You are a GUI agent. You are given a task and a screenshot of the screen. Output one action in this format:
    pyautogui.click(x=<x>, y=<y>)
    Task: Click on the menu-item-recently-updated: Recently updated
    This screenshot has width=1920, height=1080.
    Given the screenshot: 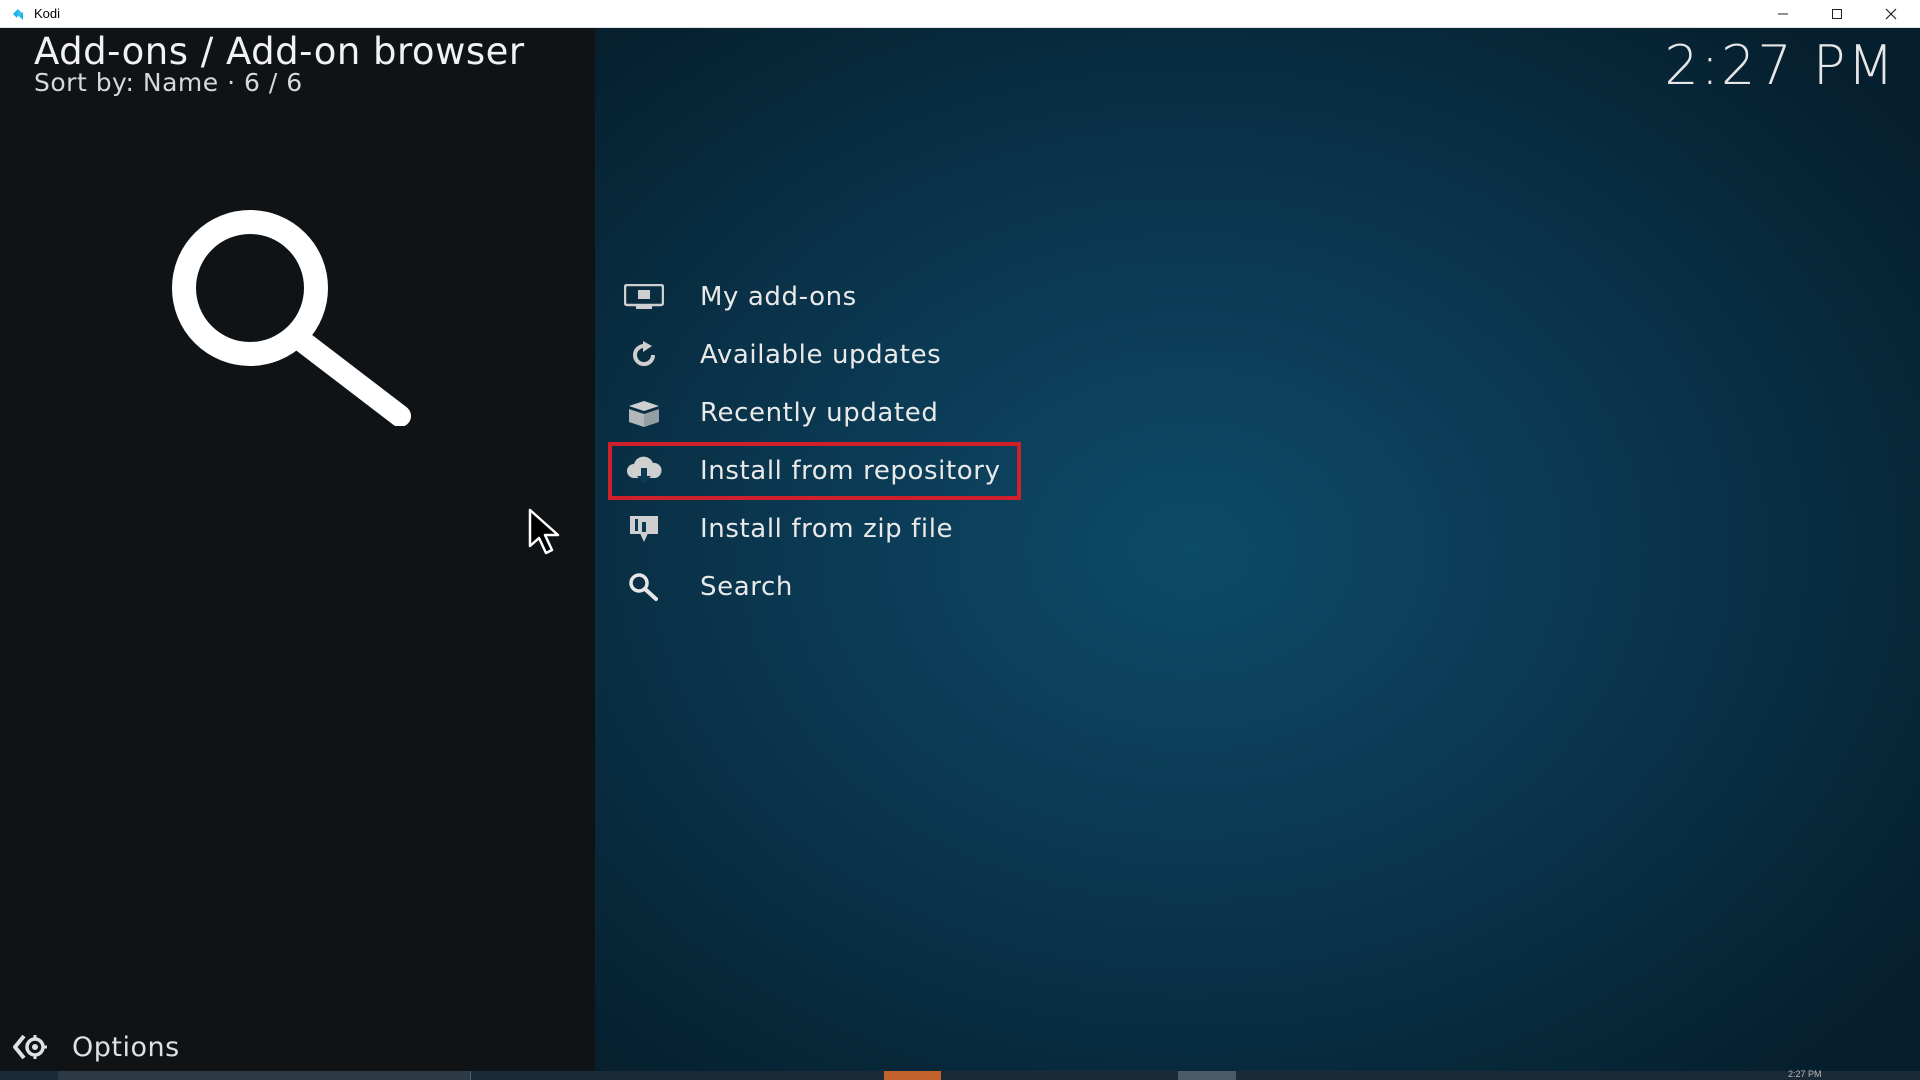 What is the action you would take?
    pyautogui.click(x=818, y=413)
    